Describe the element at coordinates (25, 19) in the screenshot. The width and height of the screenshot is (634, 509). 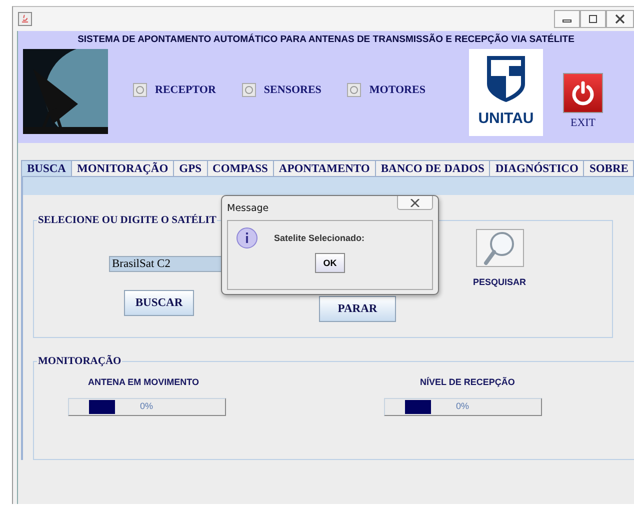
I see `app-icon` at that location.